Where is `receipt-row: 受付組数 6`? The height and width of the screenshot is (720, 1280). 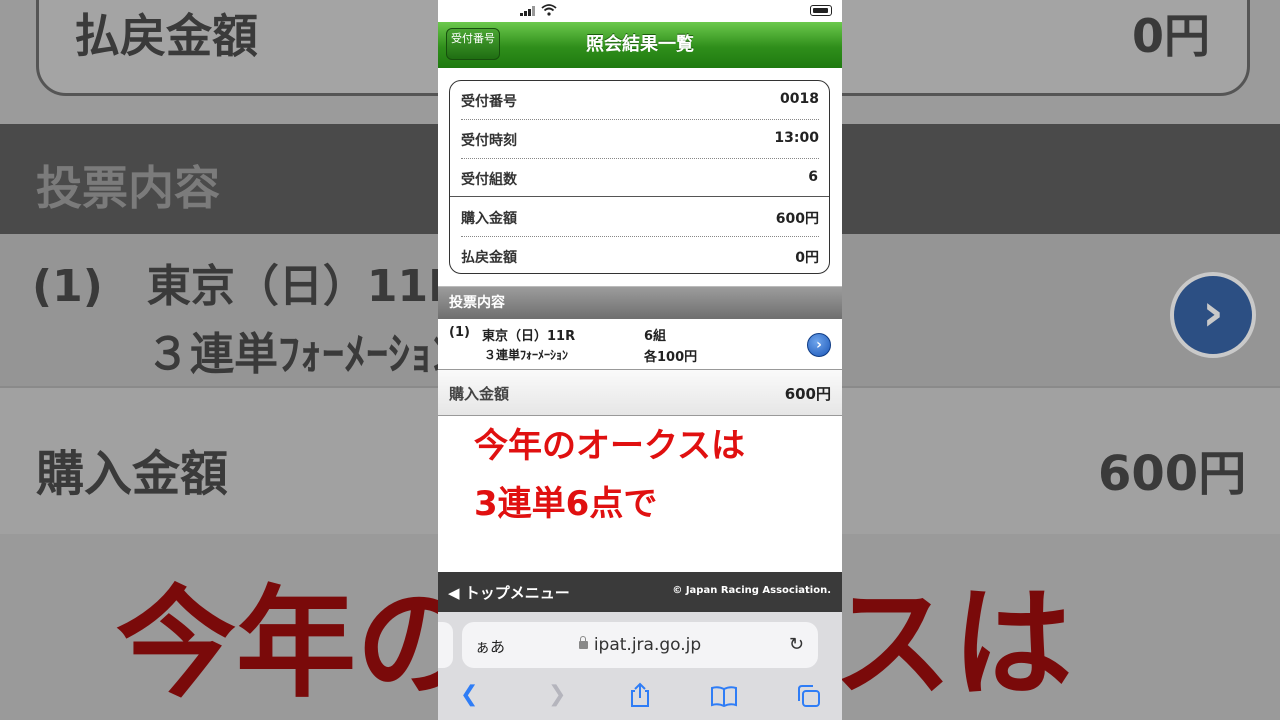 receipt-row: 受付組数 6 is located at coordinates (639, 178).